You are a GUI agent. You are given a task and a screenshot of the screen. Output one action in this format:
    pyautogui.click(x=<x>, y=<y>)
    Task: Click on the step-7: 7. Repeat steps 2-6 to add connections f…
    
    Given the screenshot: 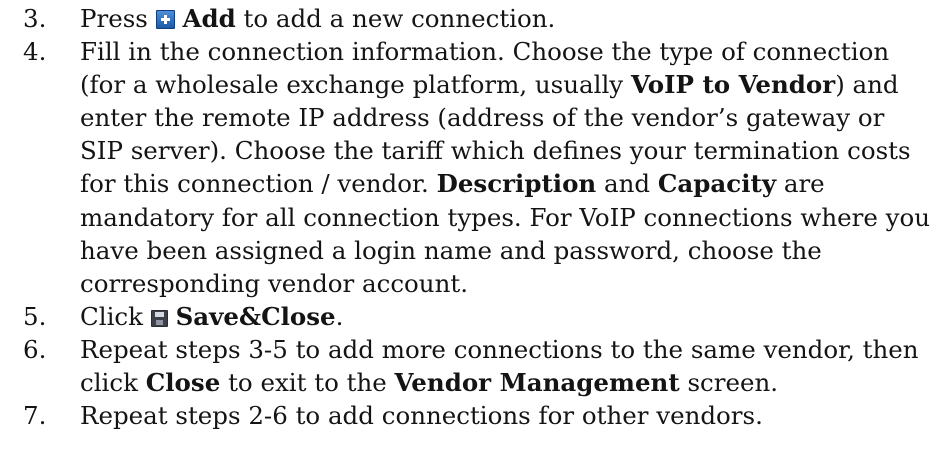 What is the action you would take?
    pyautogui.click(x=469, y=415)
    